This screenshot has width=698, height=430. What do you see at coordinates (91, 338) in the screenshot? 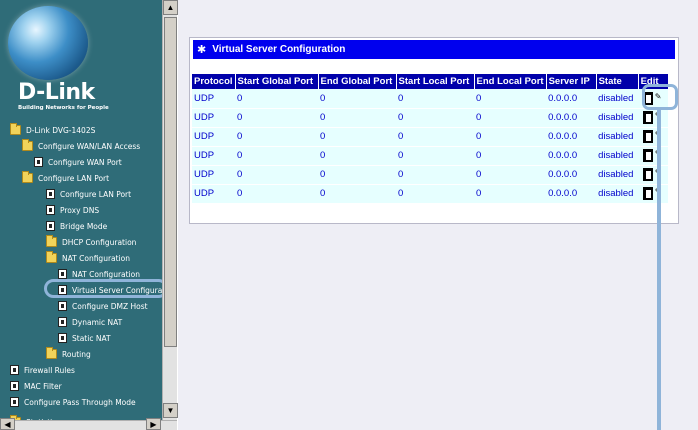
I see `sidebar-item-label: Static NAT` at bounding box center [91, 338].